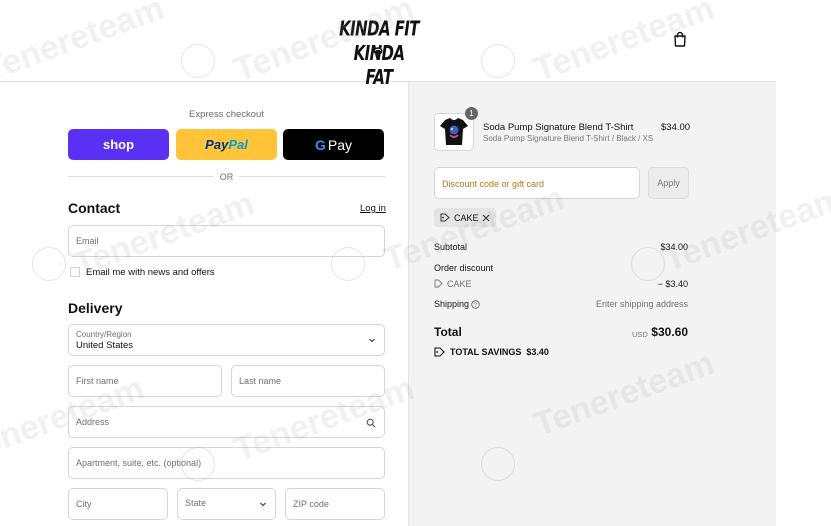 The height and width of the screenshot is (526, 831). Describe the element at coordinates (93, 422) in the screenshot. I see `address-placeholder: Address` at that location.